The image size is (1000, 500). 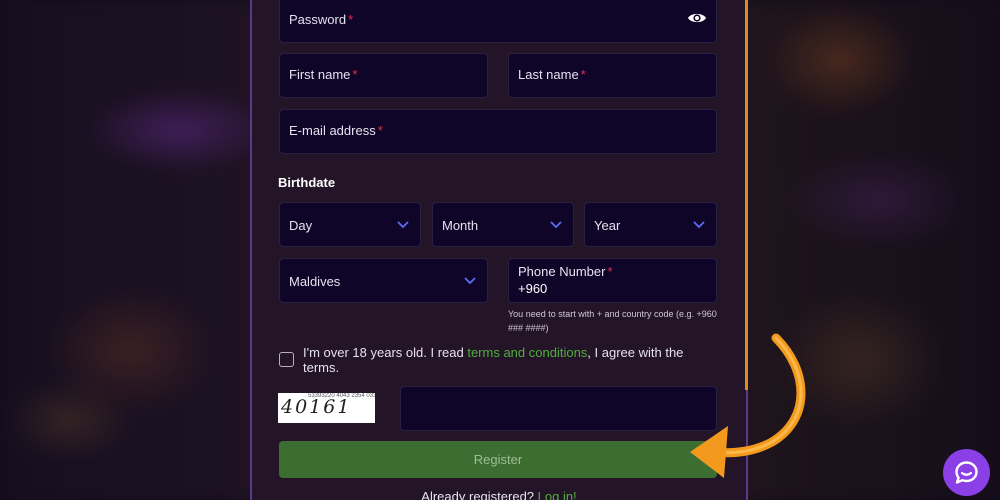 What do you see at coordinates (499, 494) in the screenshot?
I see `login-prompt: Already registered? Log in!` at bounding box center [499, 494].